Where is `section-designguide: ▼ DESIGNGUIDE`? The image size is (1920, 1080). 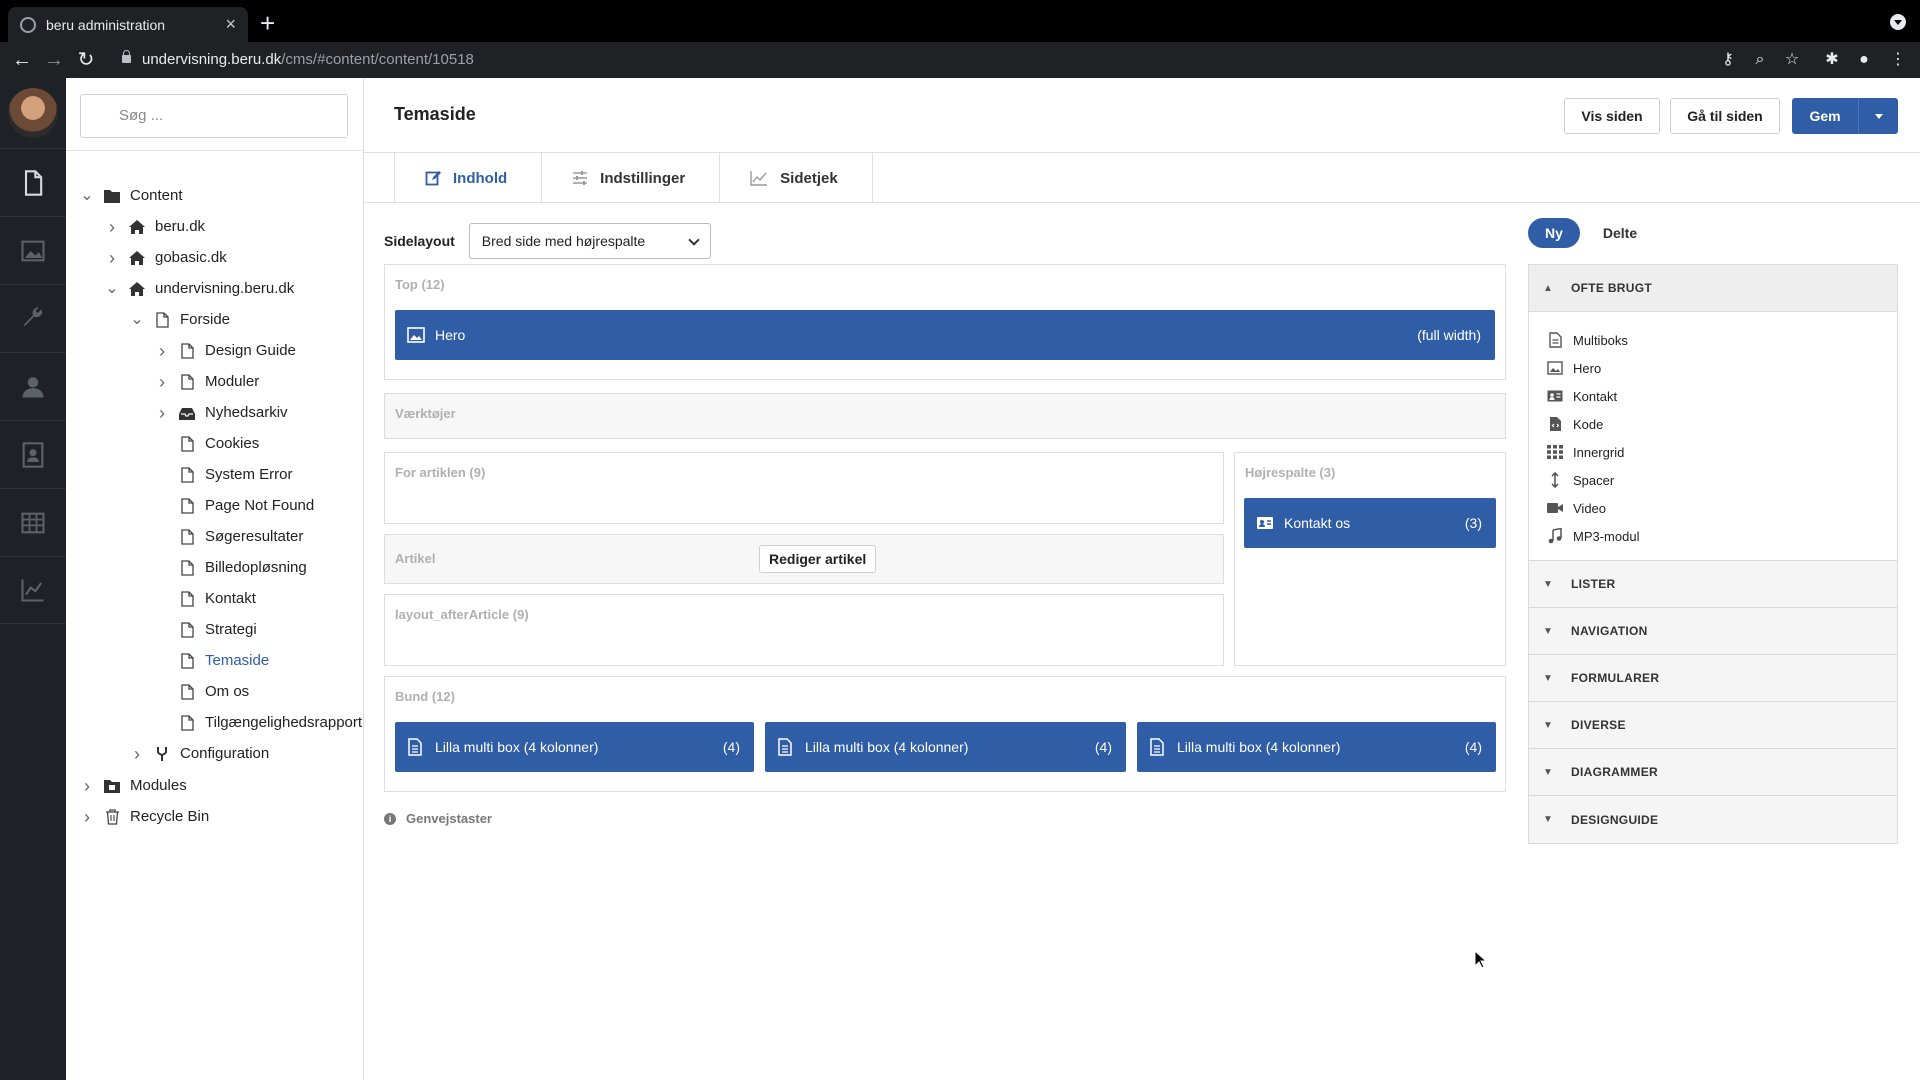
section-designguide: ▼ DESIGNGUIDE is located at coordinates (1713, 819).